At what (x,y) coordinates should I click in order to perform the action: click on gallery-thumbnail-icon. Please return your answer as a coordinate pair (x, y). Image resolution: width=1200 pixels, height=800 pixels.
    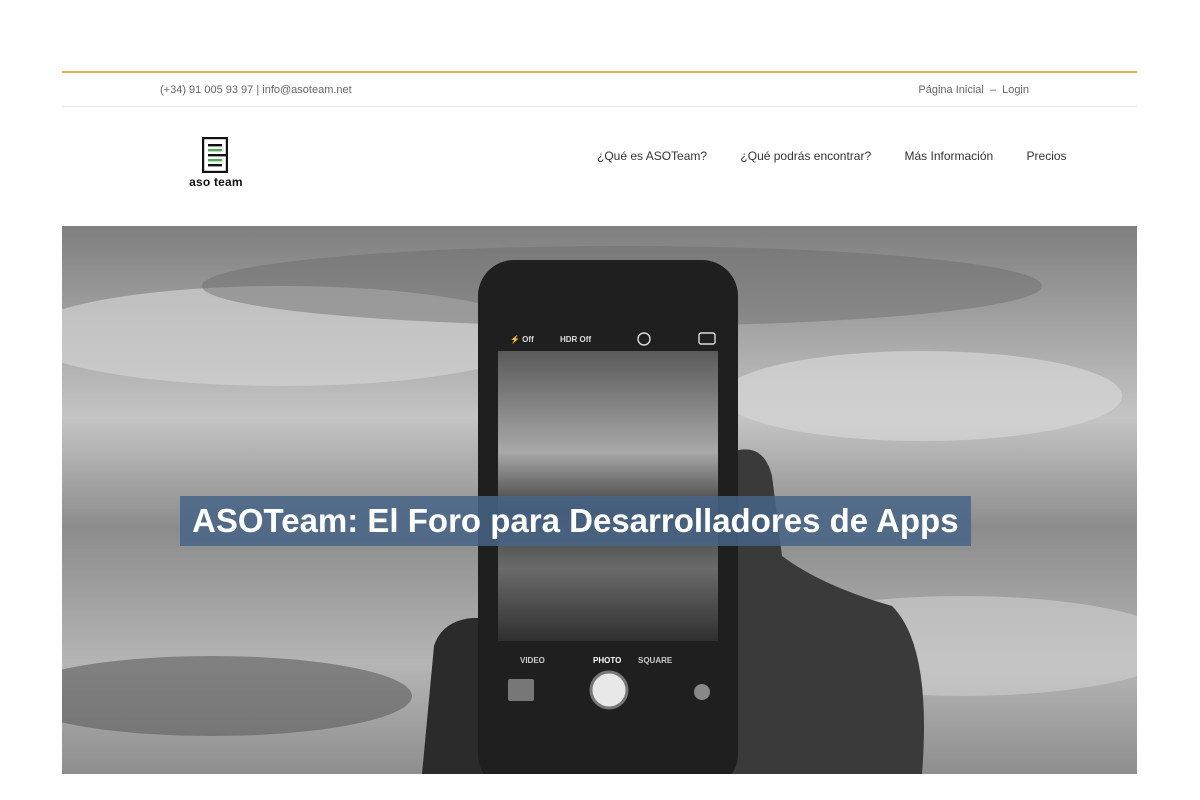
    Looking at the image, I should click on (521, 690).